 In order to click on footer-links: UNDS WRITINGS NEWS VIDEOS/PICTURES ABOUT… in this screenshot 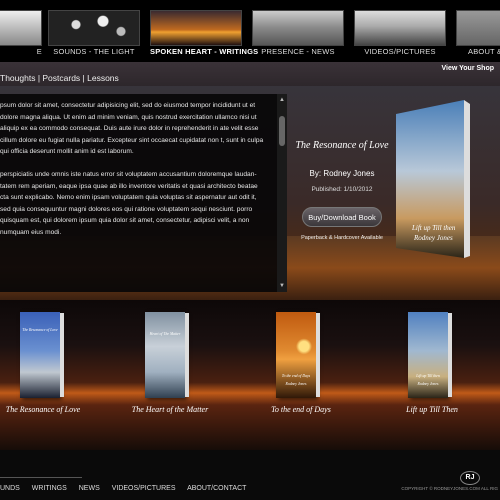, I will do `click(128, 488)`.